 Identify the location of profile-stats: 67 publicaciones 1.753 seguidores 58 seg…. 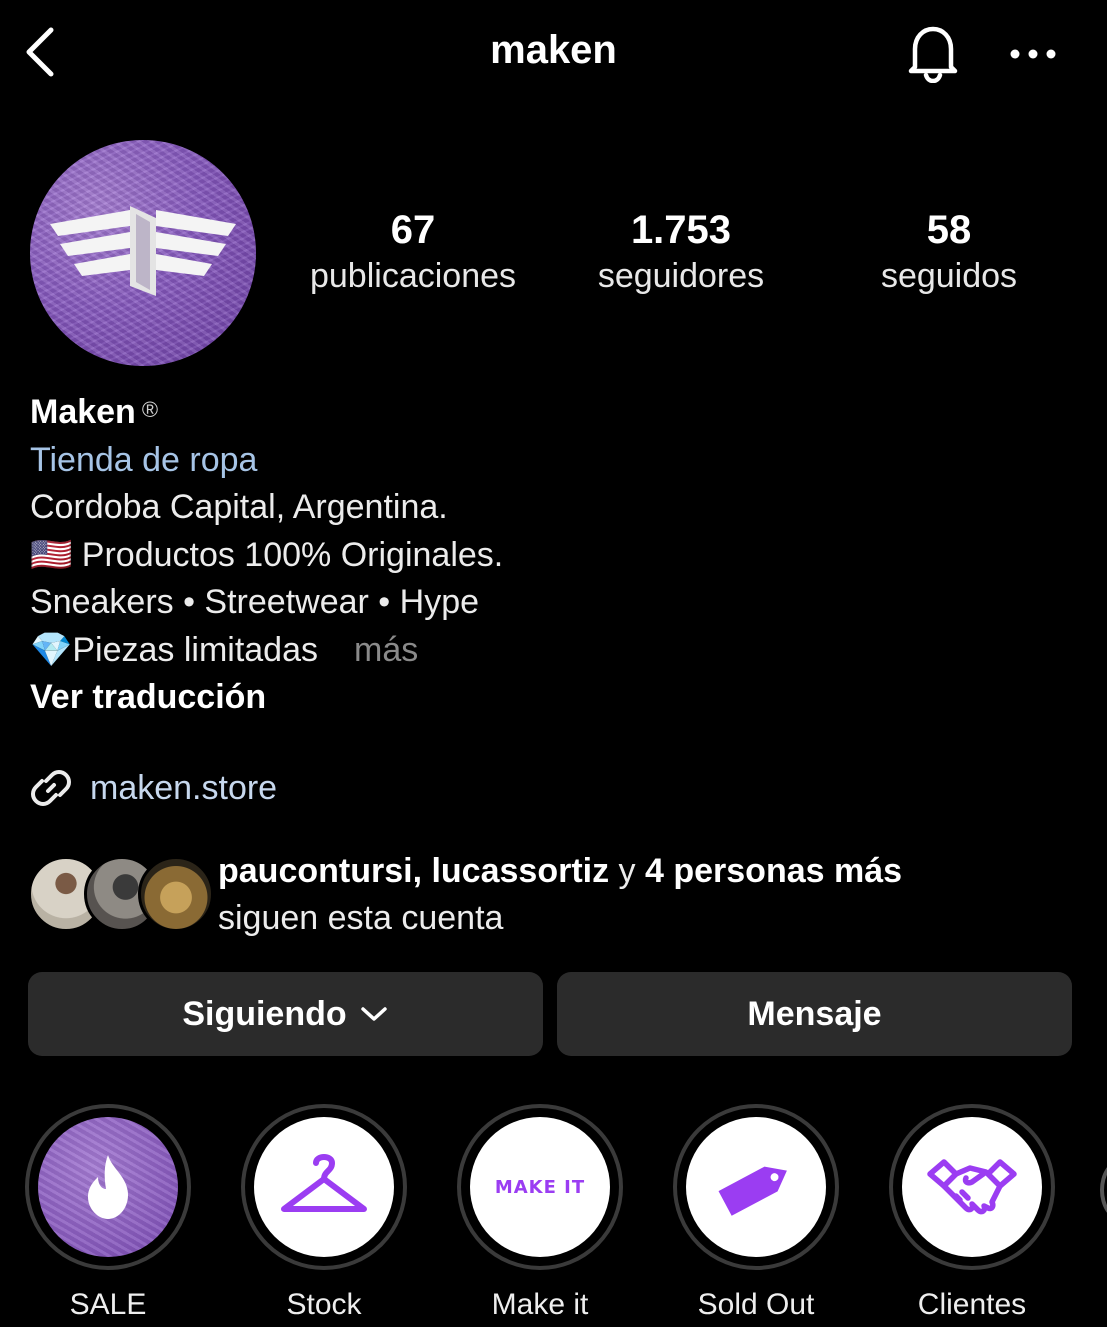
(680, 256).